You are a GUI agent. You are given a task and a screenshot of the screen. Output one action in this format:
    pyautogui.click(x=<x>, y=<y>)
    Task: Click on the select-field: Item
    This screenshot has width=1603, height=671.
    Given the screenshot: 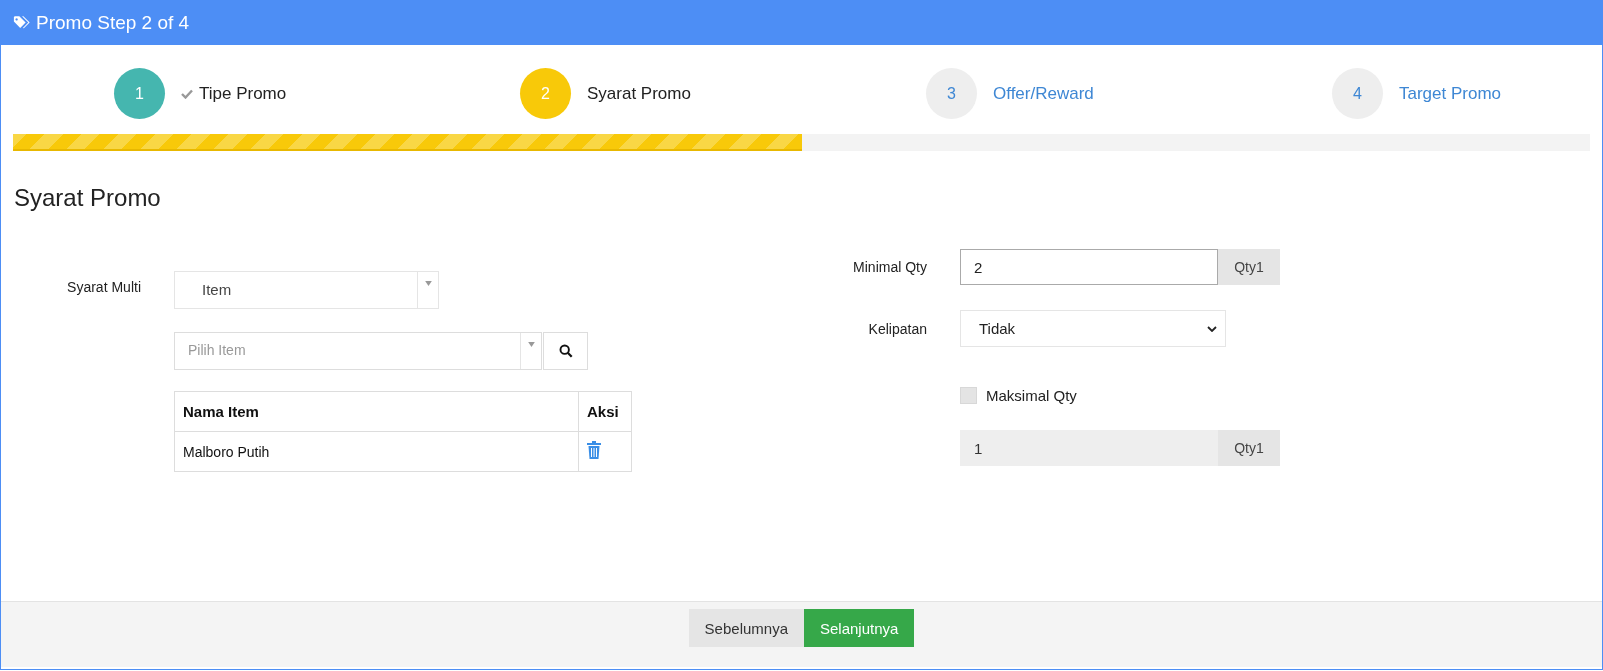 What is the action you would take?
    pyautogui.click(x=306, y=290)
    